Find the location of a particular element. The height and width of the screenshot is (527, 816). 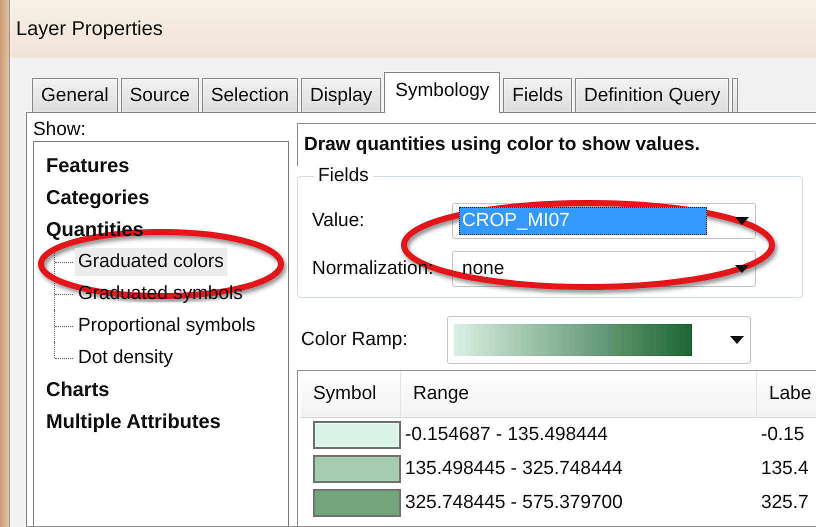

tab: General is located at coordinates (75, 95).